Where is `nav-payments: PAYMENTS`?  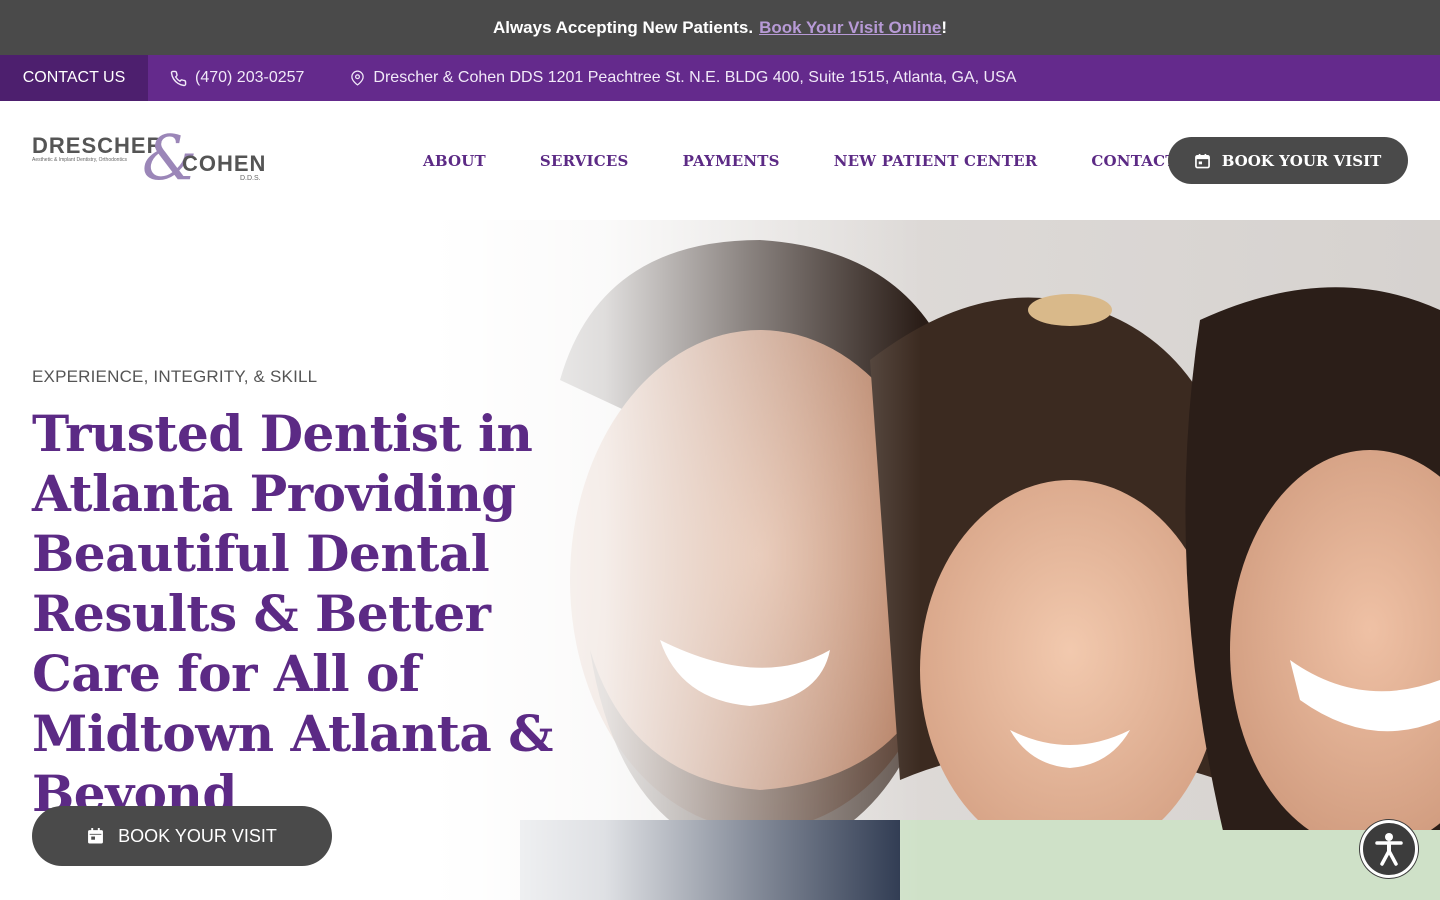 nav-payments: PAYMENTS is located at coordinates (731, 161).